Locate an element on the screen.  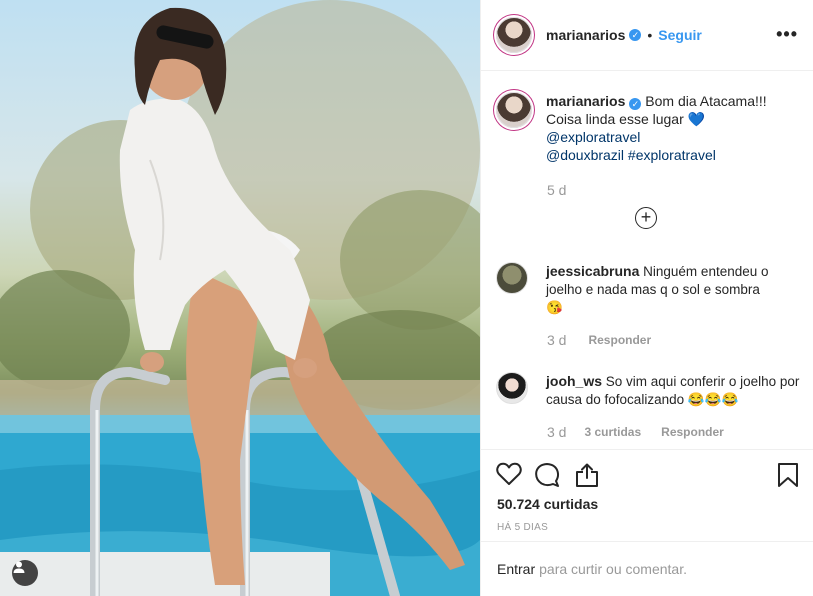
user-tag-icon is located at coordinates (25, 573).